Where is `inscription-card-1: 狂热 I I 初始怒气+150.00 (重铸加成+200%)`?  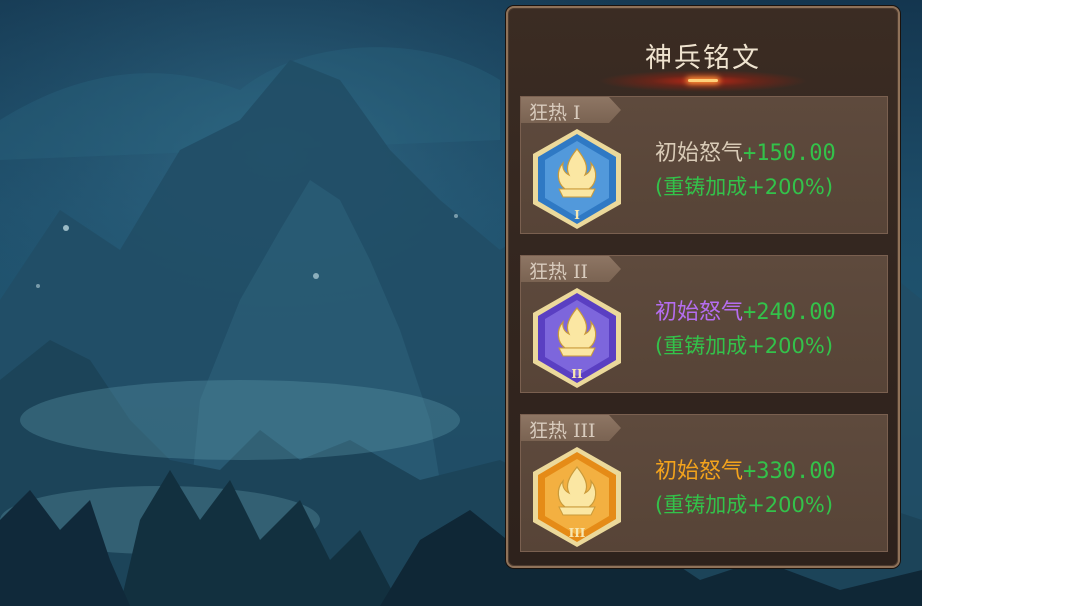 inscription-card-1: 狂热 I I 初始怒气+150.00 (重铸加成+200%) is located at coordinates (704, 165).